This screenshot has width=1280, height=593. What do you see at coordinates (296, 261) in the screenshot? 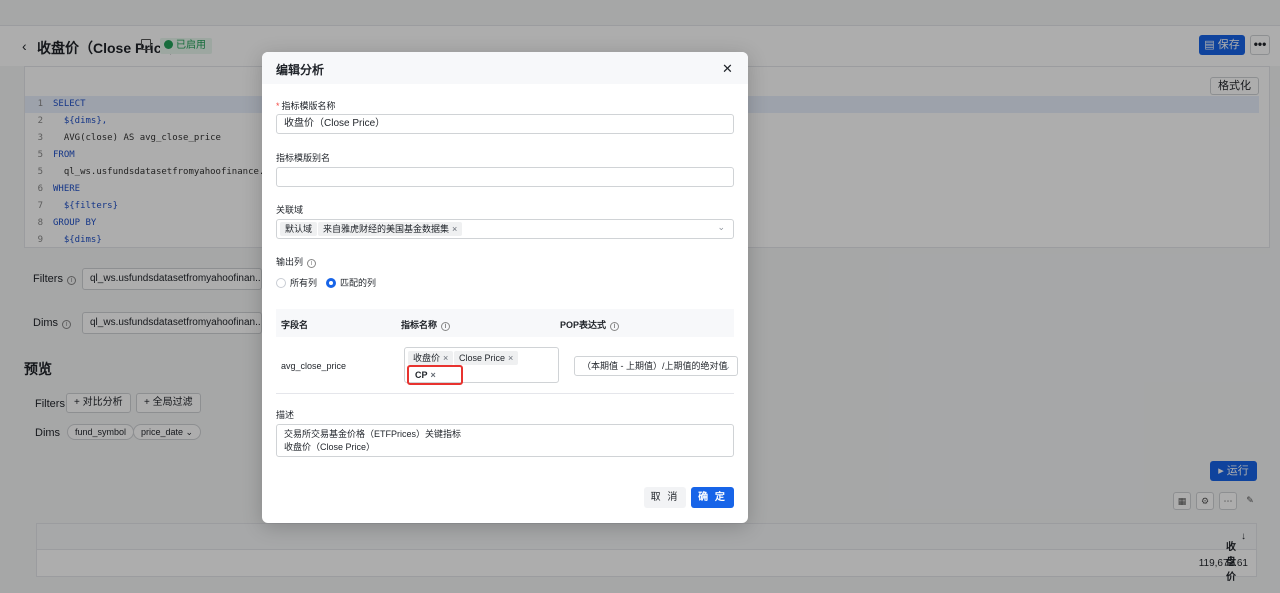
I see `output-columns-label: 输出列 i` at bounding box center [296, 261].